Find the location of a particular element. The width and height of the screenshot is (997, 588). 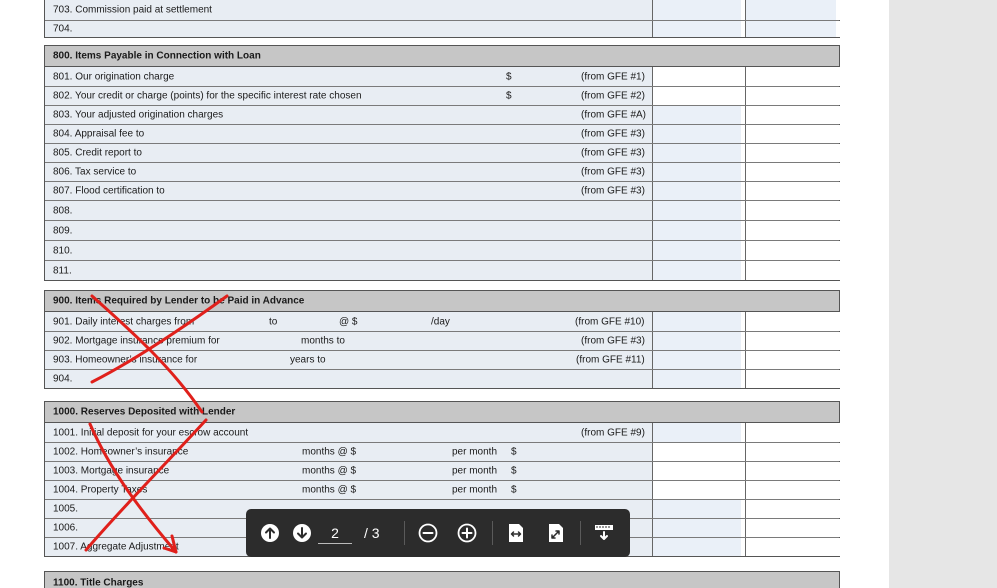

row-label: 1006. is located at coordinates (66, 528).